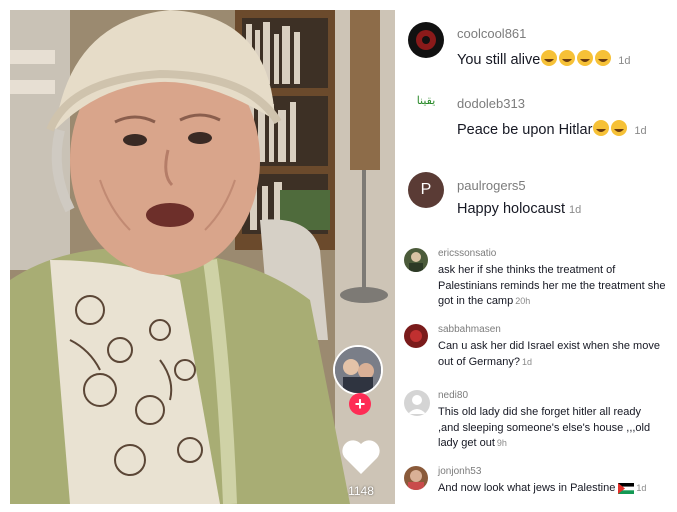  What do you see at coordinates (527, 488) in the screenshot?
I see `comment-body: And now look what jews in Palestine` at bounding box center [527, 488].